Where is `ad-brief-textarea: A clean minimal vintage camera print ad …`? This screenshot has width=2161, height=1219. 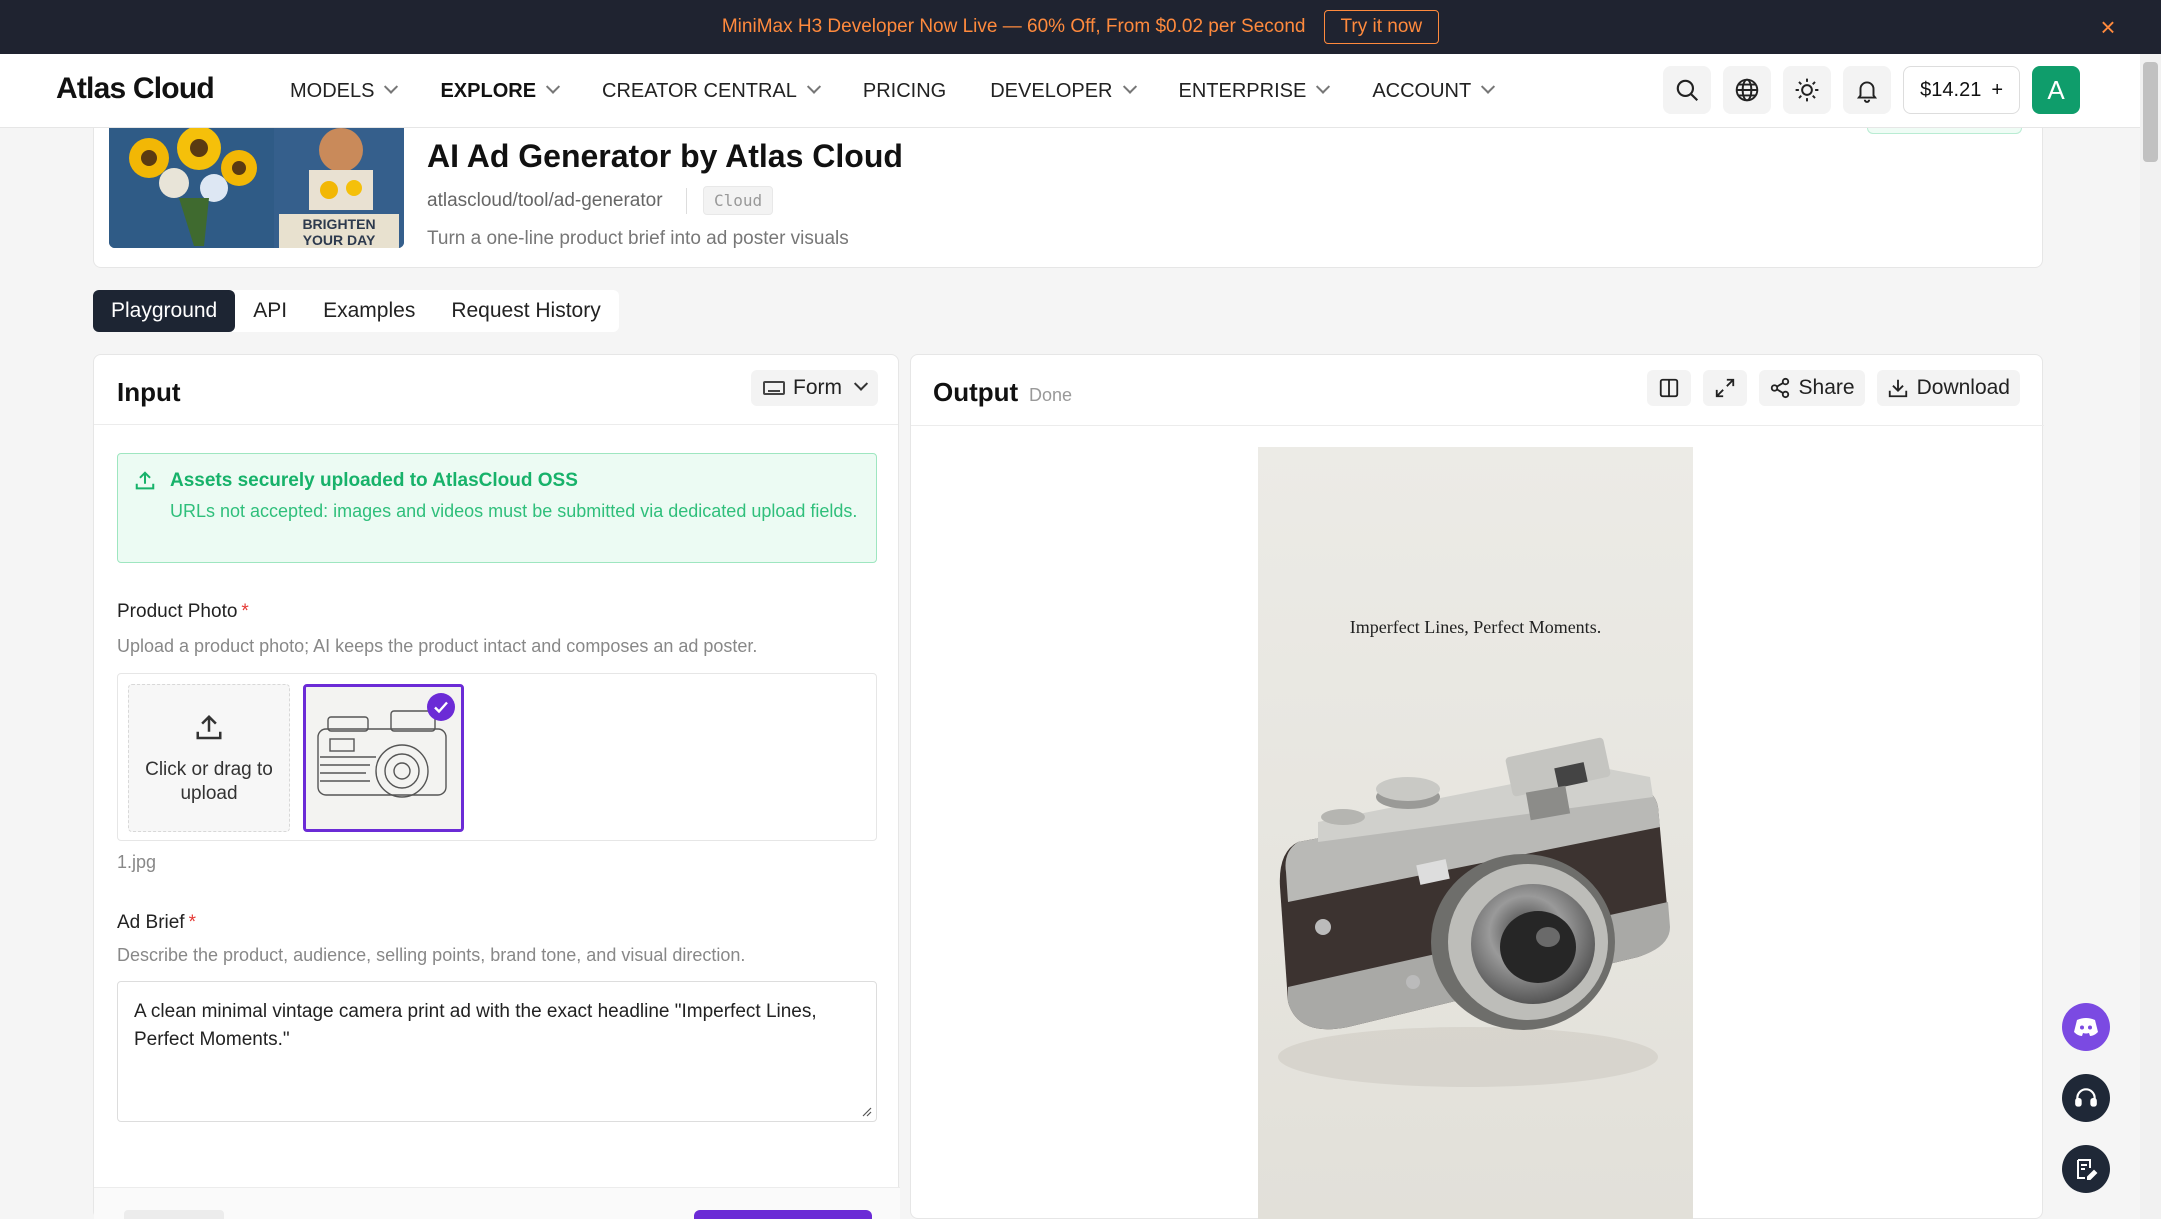
ad-brief-textarea: A clean minimal vintage camera print ad … is located at coordinates (497, 1051).